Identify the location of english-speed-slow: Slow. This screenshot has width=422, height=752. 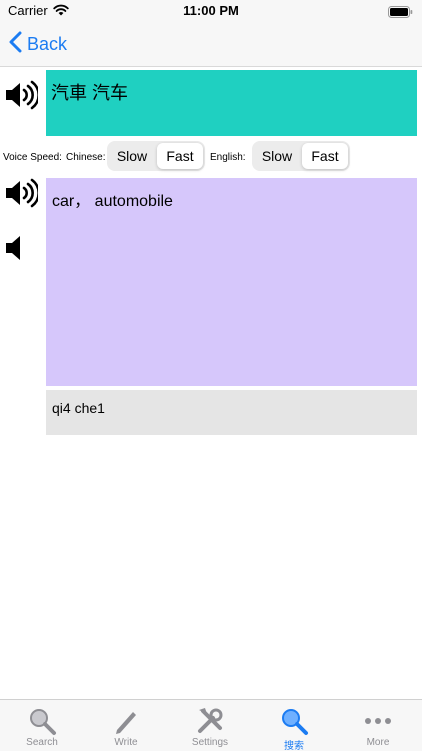
(277, 156).